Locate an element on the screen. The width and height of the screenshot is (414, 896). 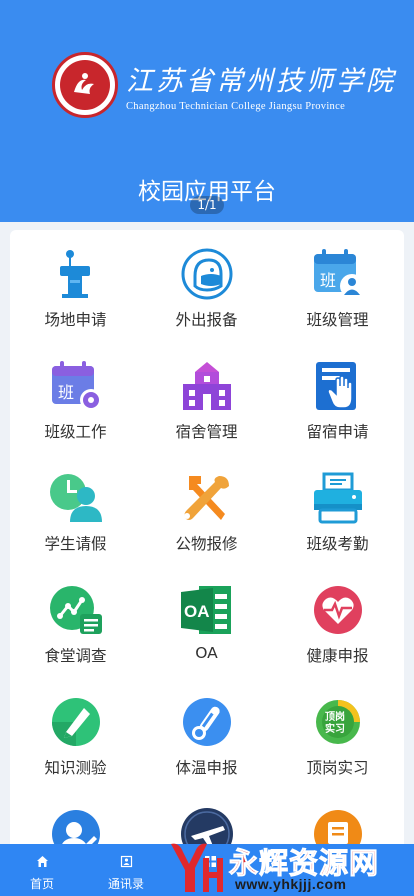
app-public-repair: 公物报修 is located at coordinates (206, 510).